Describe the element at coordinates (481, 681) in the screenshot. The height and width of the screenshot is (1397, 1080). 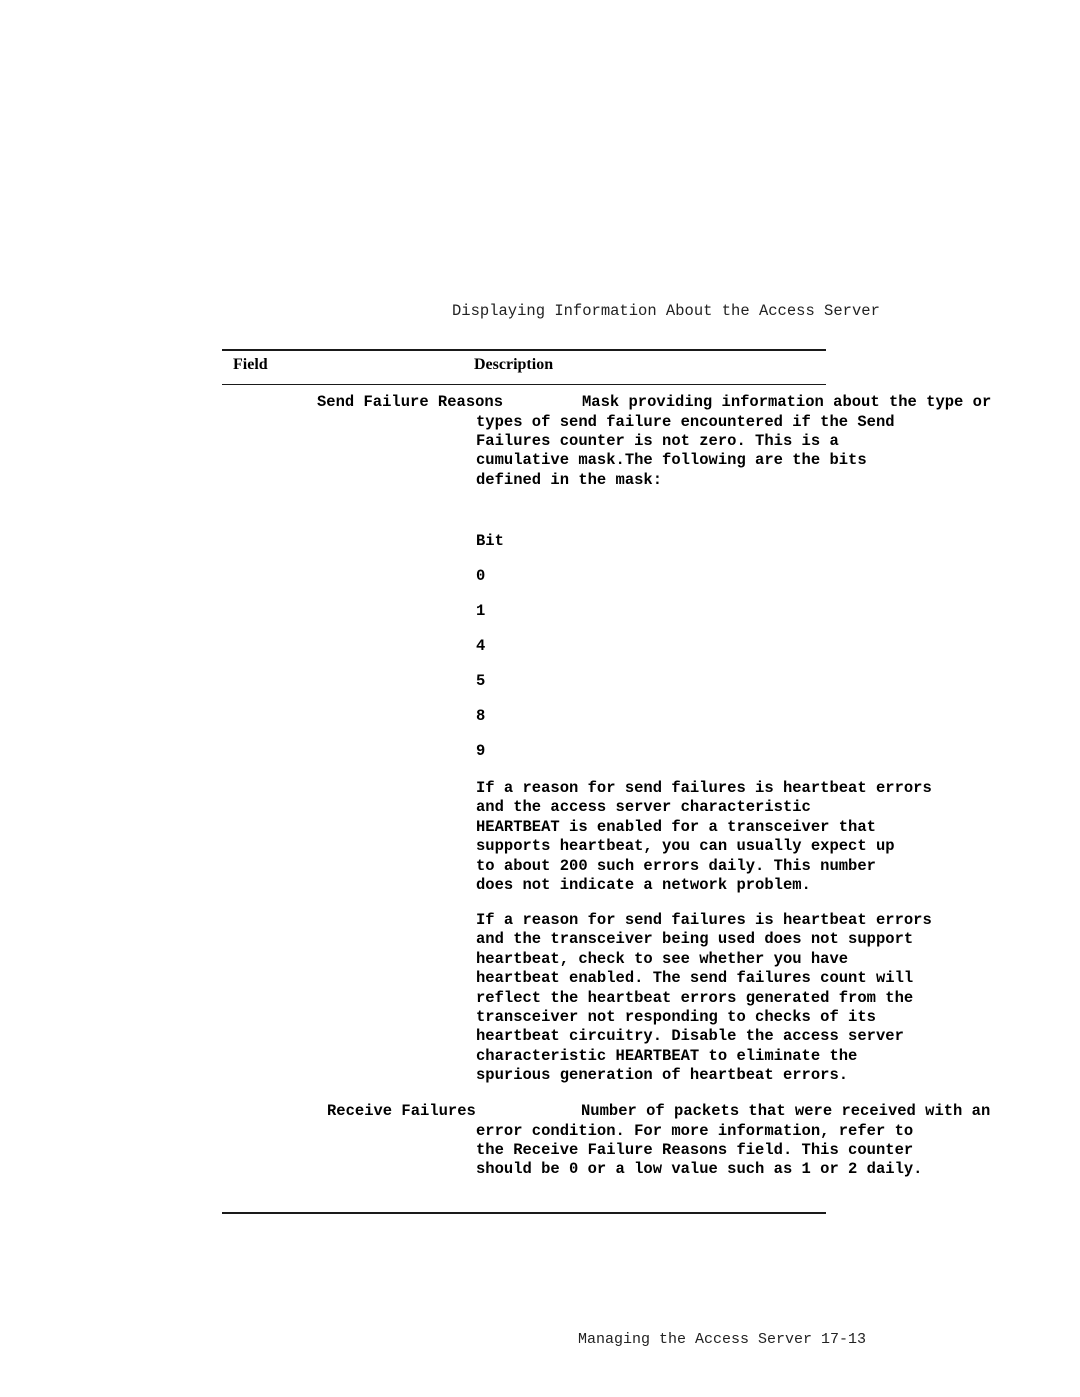
I see `bit-value: 5` at that location.